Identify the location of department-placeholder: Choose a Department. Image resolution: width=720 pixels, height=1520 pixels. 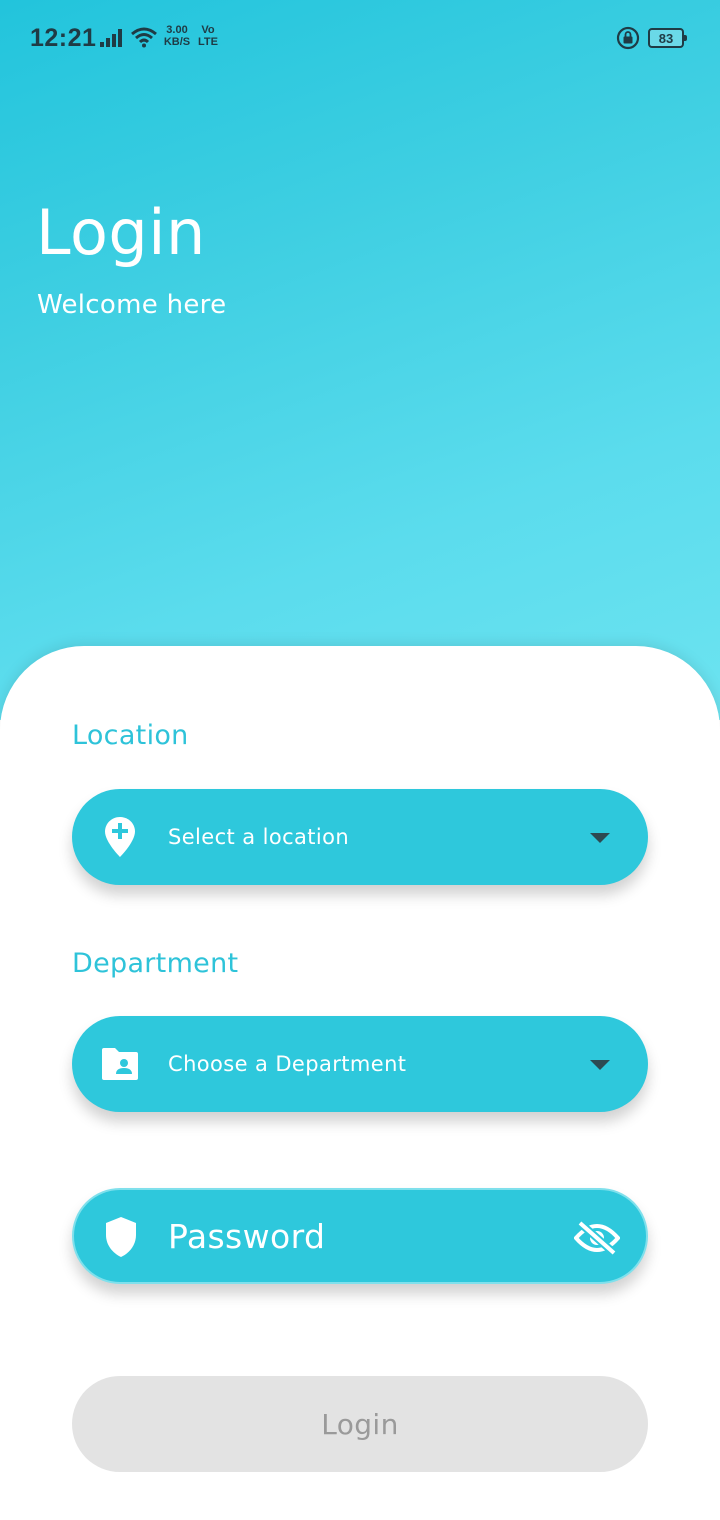
(287, 1064).